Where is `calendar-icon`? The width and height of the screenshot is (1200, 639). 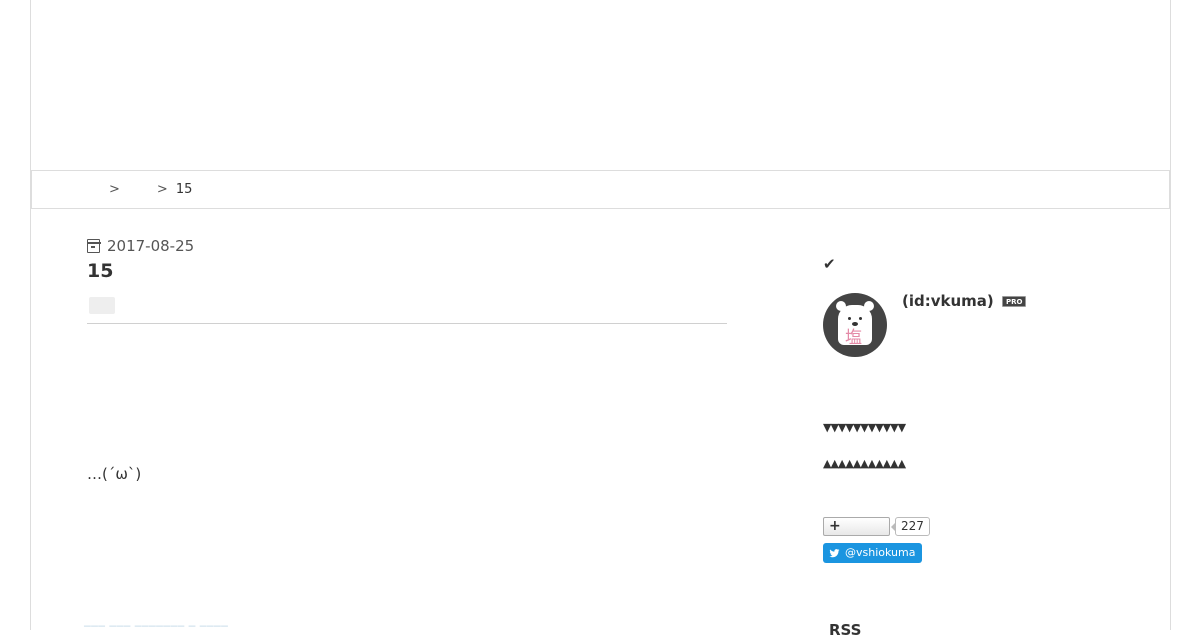 calendar-icon is located at coordinates (93, 246).